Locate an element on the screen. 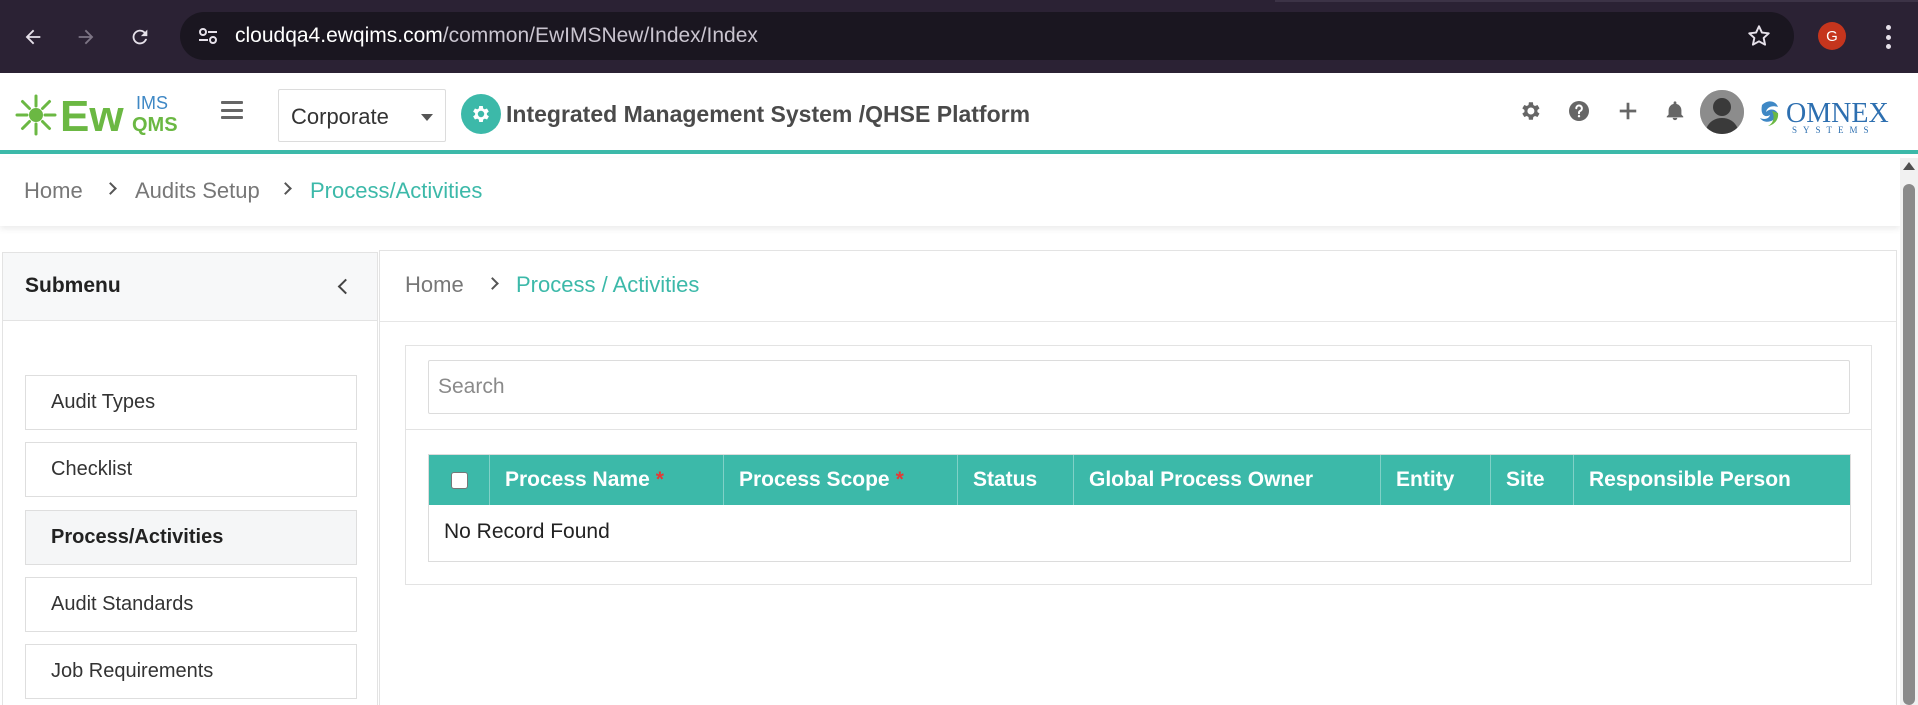 The image size is (1918, 705). back-button is located at coordinates (33, 37).